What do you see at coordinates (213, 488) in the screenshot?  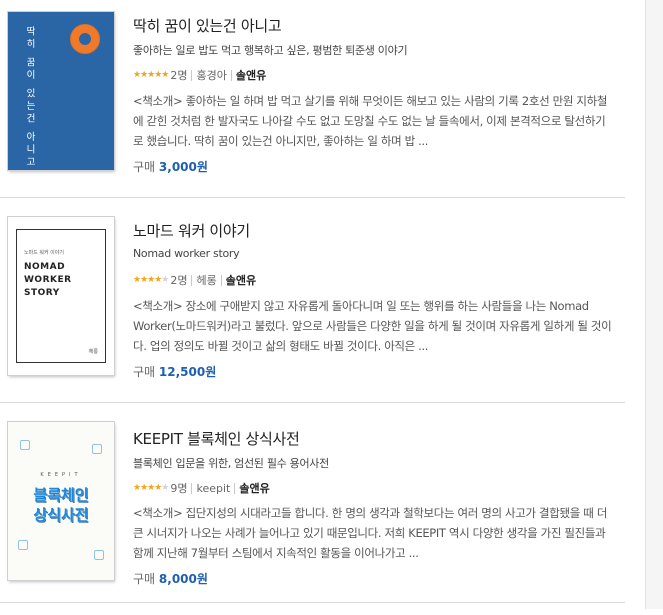 I see `book-author: keepit` at bounding box center [213, 488].